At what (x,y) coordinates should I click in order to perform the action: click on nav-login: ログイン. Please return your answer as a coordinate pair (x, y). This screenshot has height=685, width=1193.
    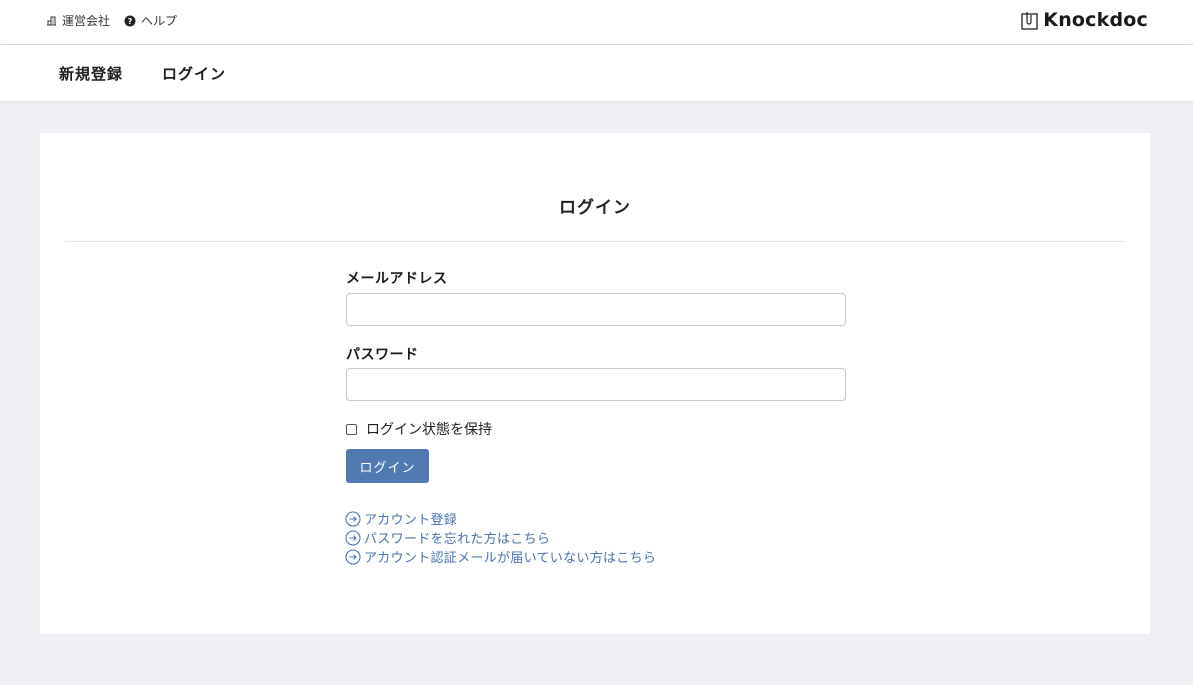
    Looking at the image, I should click on (194, 73).